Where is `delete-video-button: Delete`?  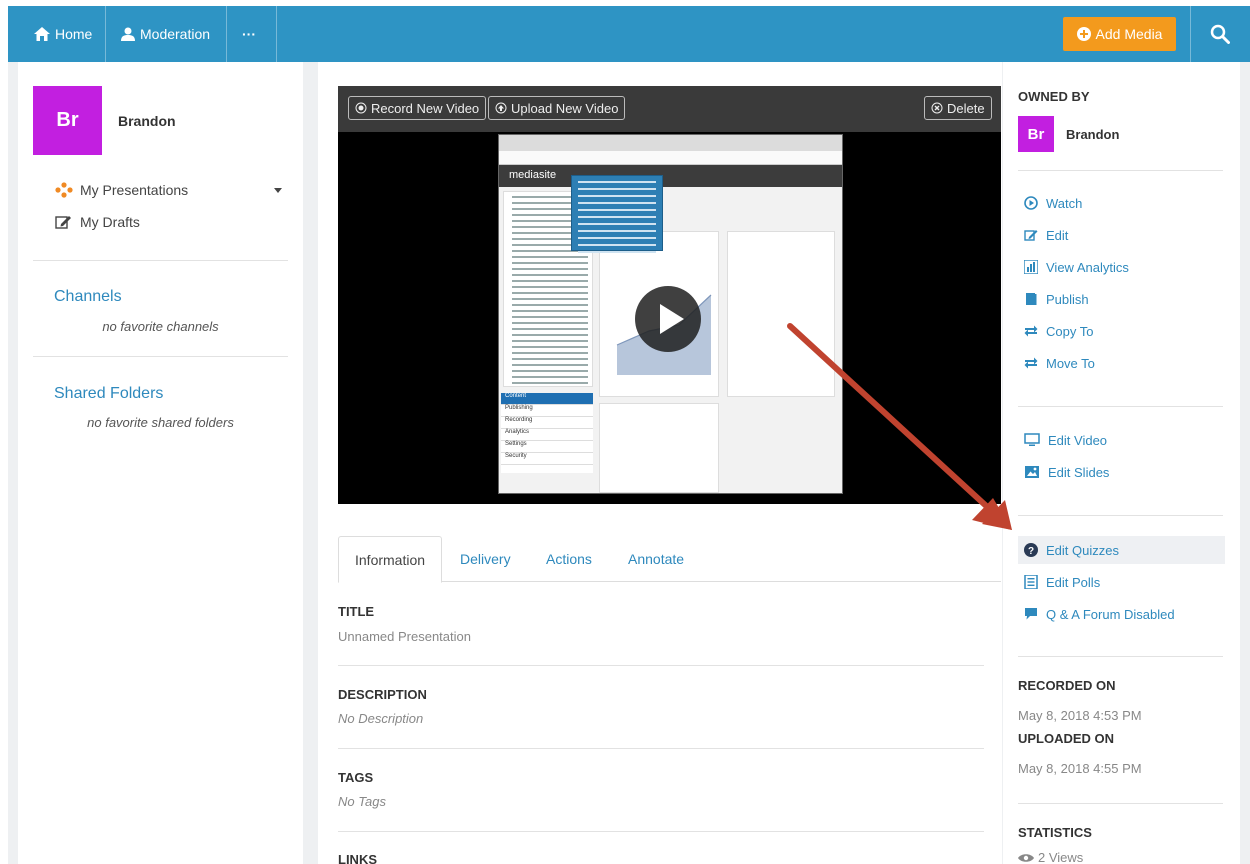
delete-video-button: Delete is located at coordinates (958, 108).